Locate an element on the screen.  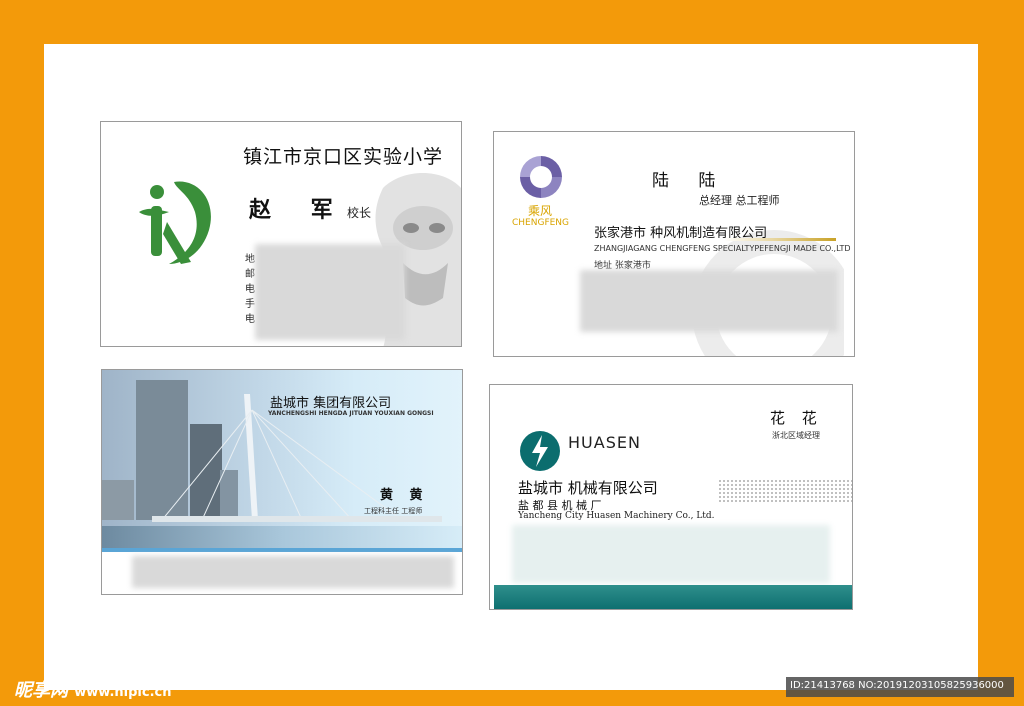
contact-label: 手 is located at coordinates (250, 304).